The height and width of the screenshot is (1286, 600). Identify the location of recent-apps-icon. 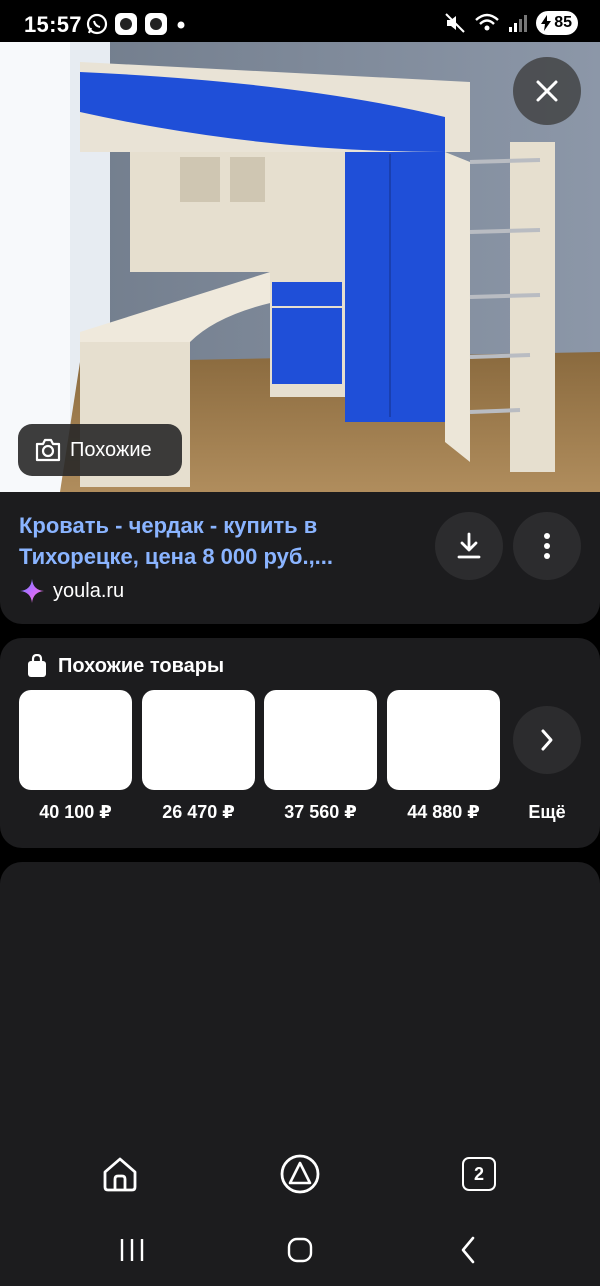
(132, 1250).